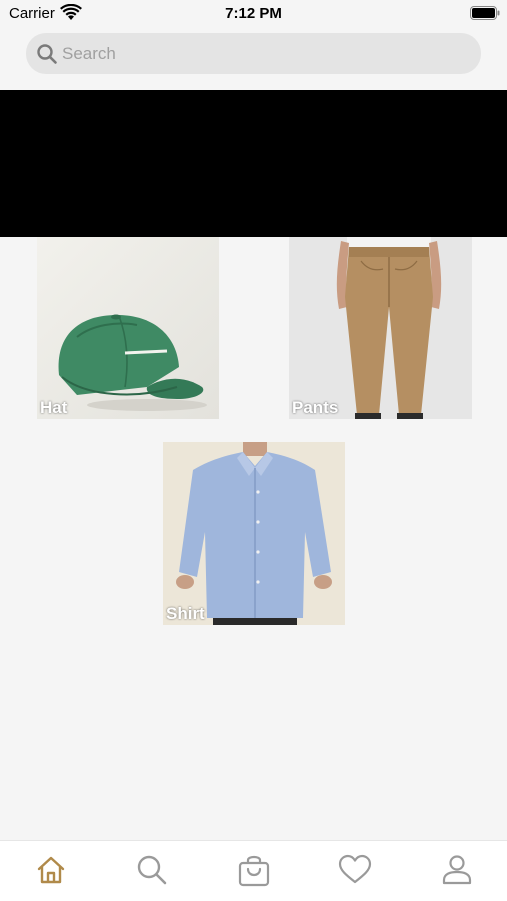 This screenshot has height=901, width=507. I want to click on search-bar, so click(253, 53).